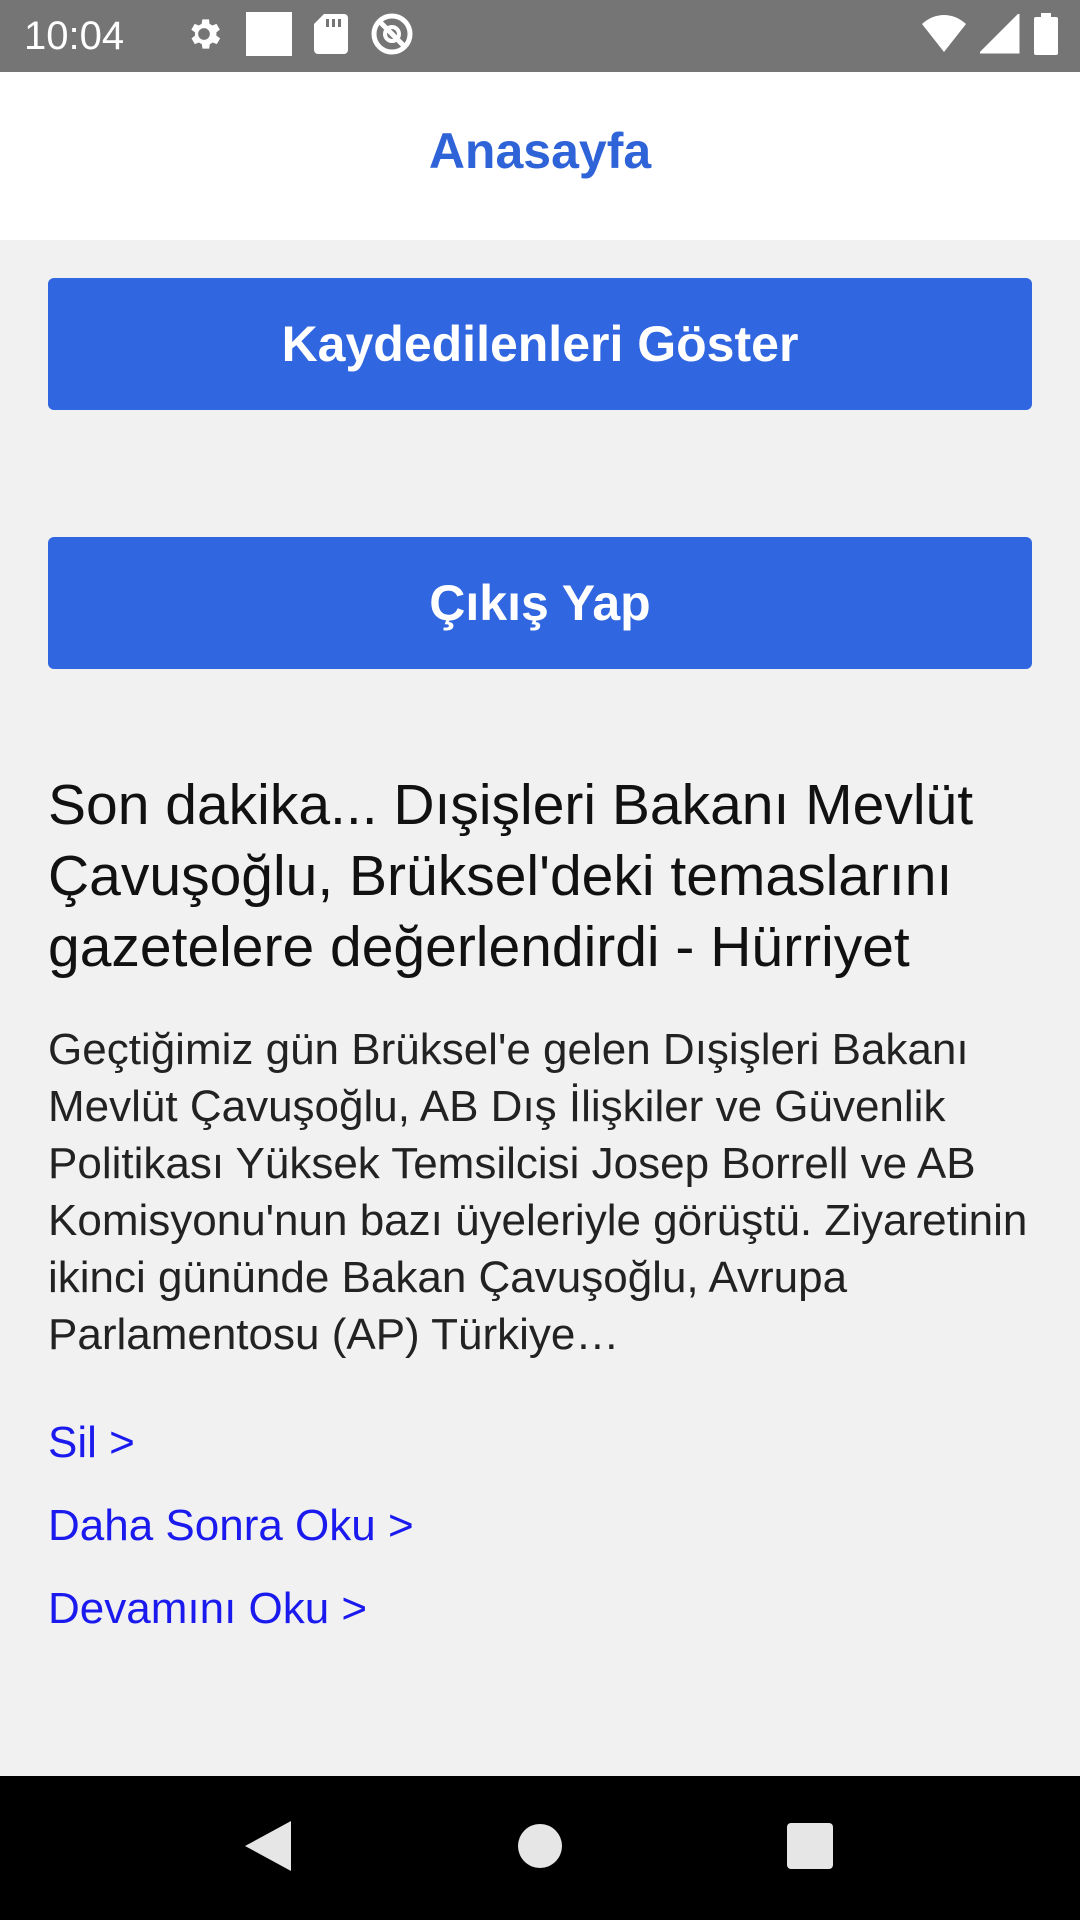 The height and width of the screenshot is (1920, 1080). I want to click on recents-button, so click(810, 1848).